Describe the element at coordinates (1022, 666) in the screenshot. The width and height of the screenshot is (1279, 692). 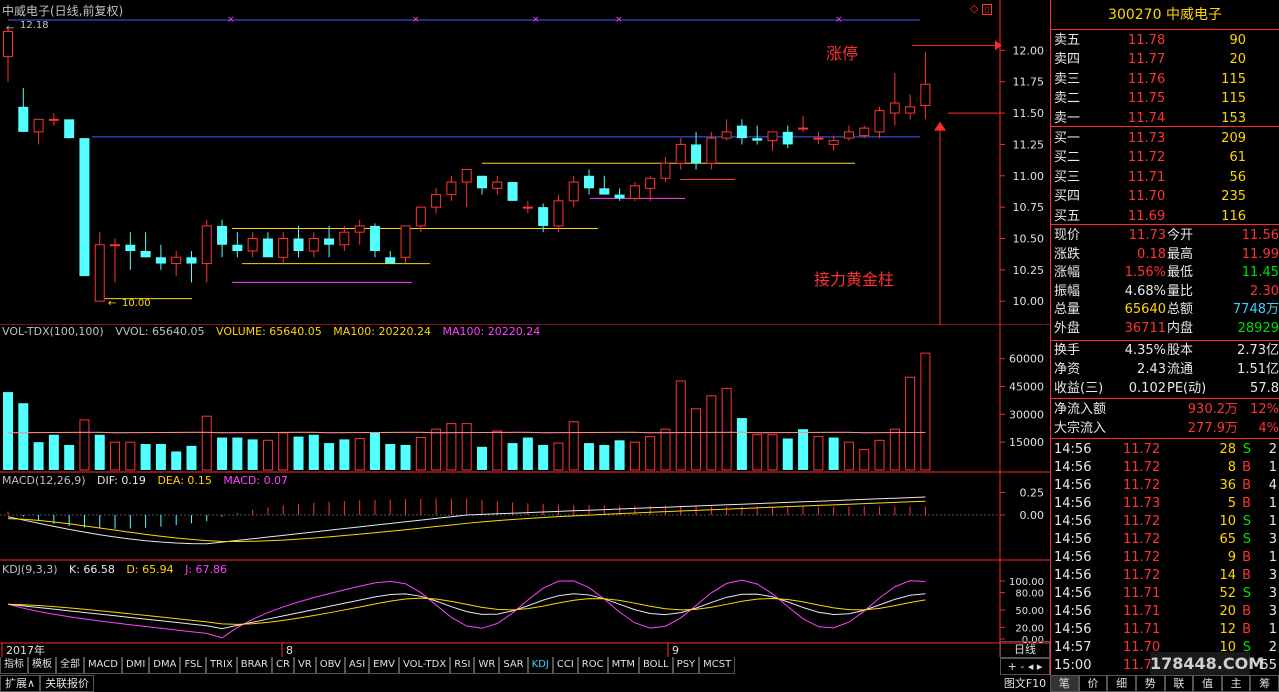
I see `zoom-out-button: -` at that location.